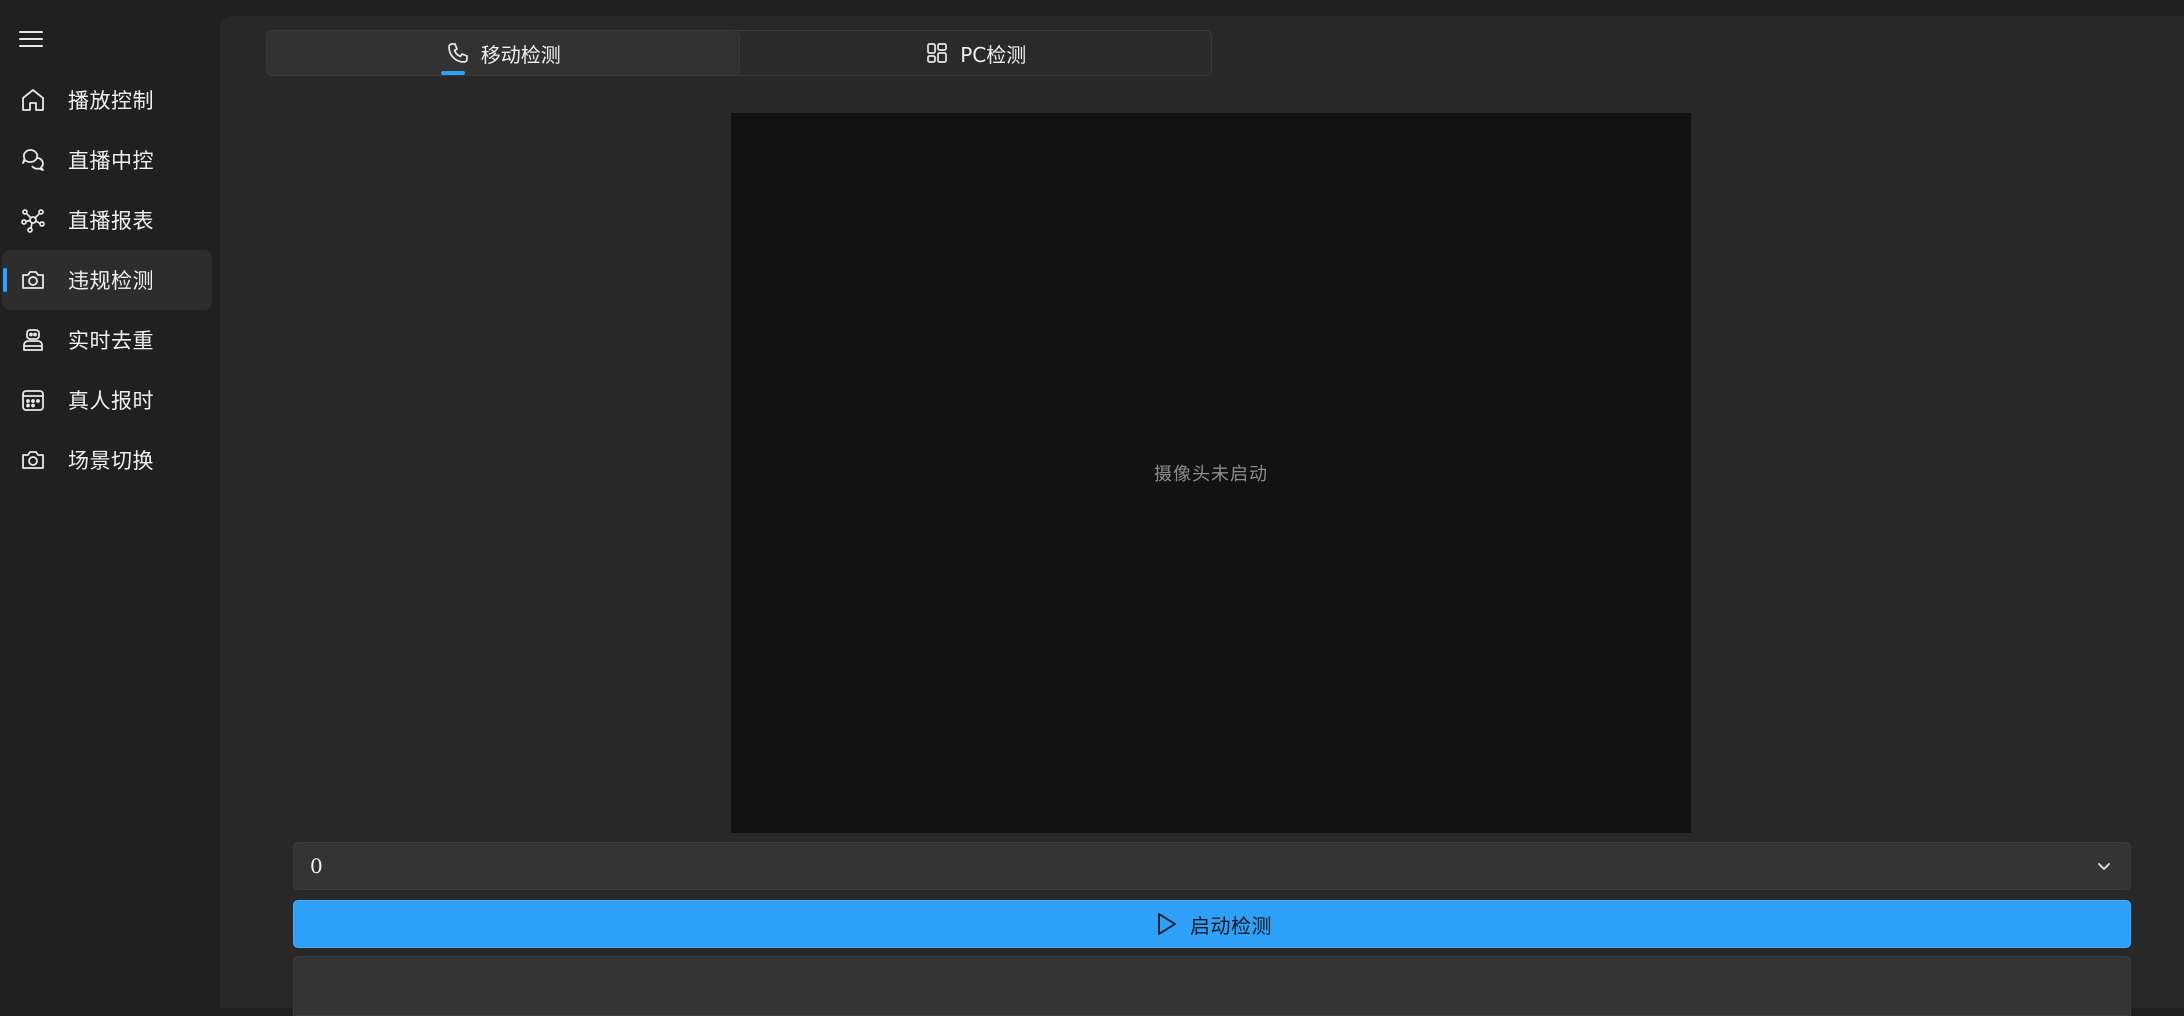  I want to click on camera-select-value: 0, so click(316, 866).